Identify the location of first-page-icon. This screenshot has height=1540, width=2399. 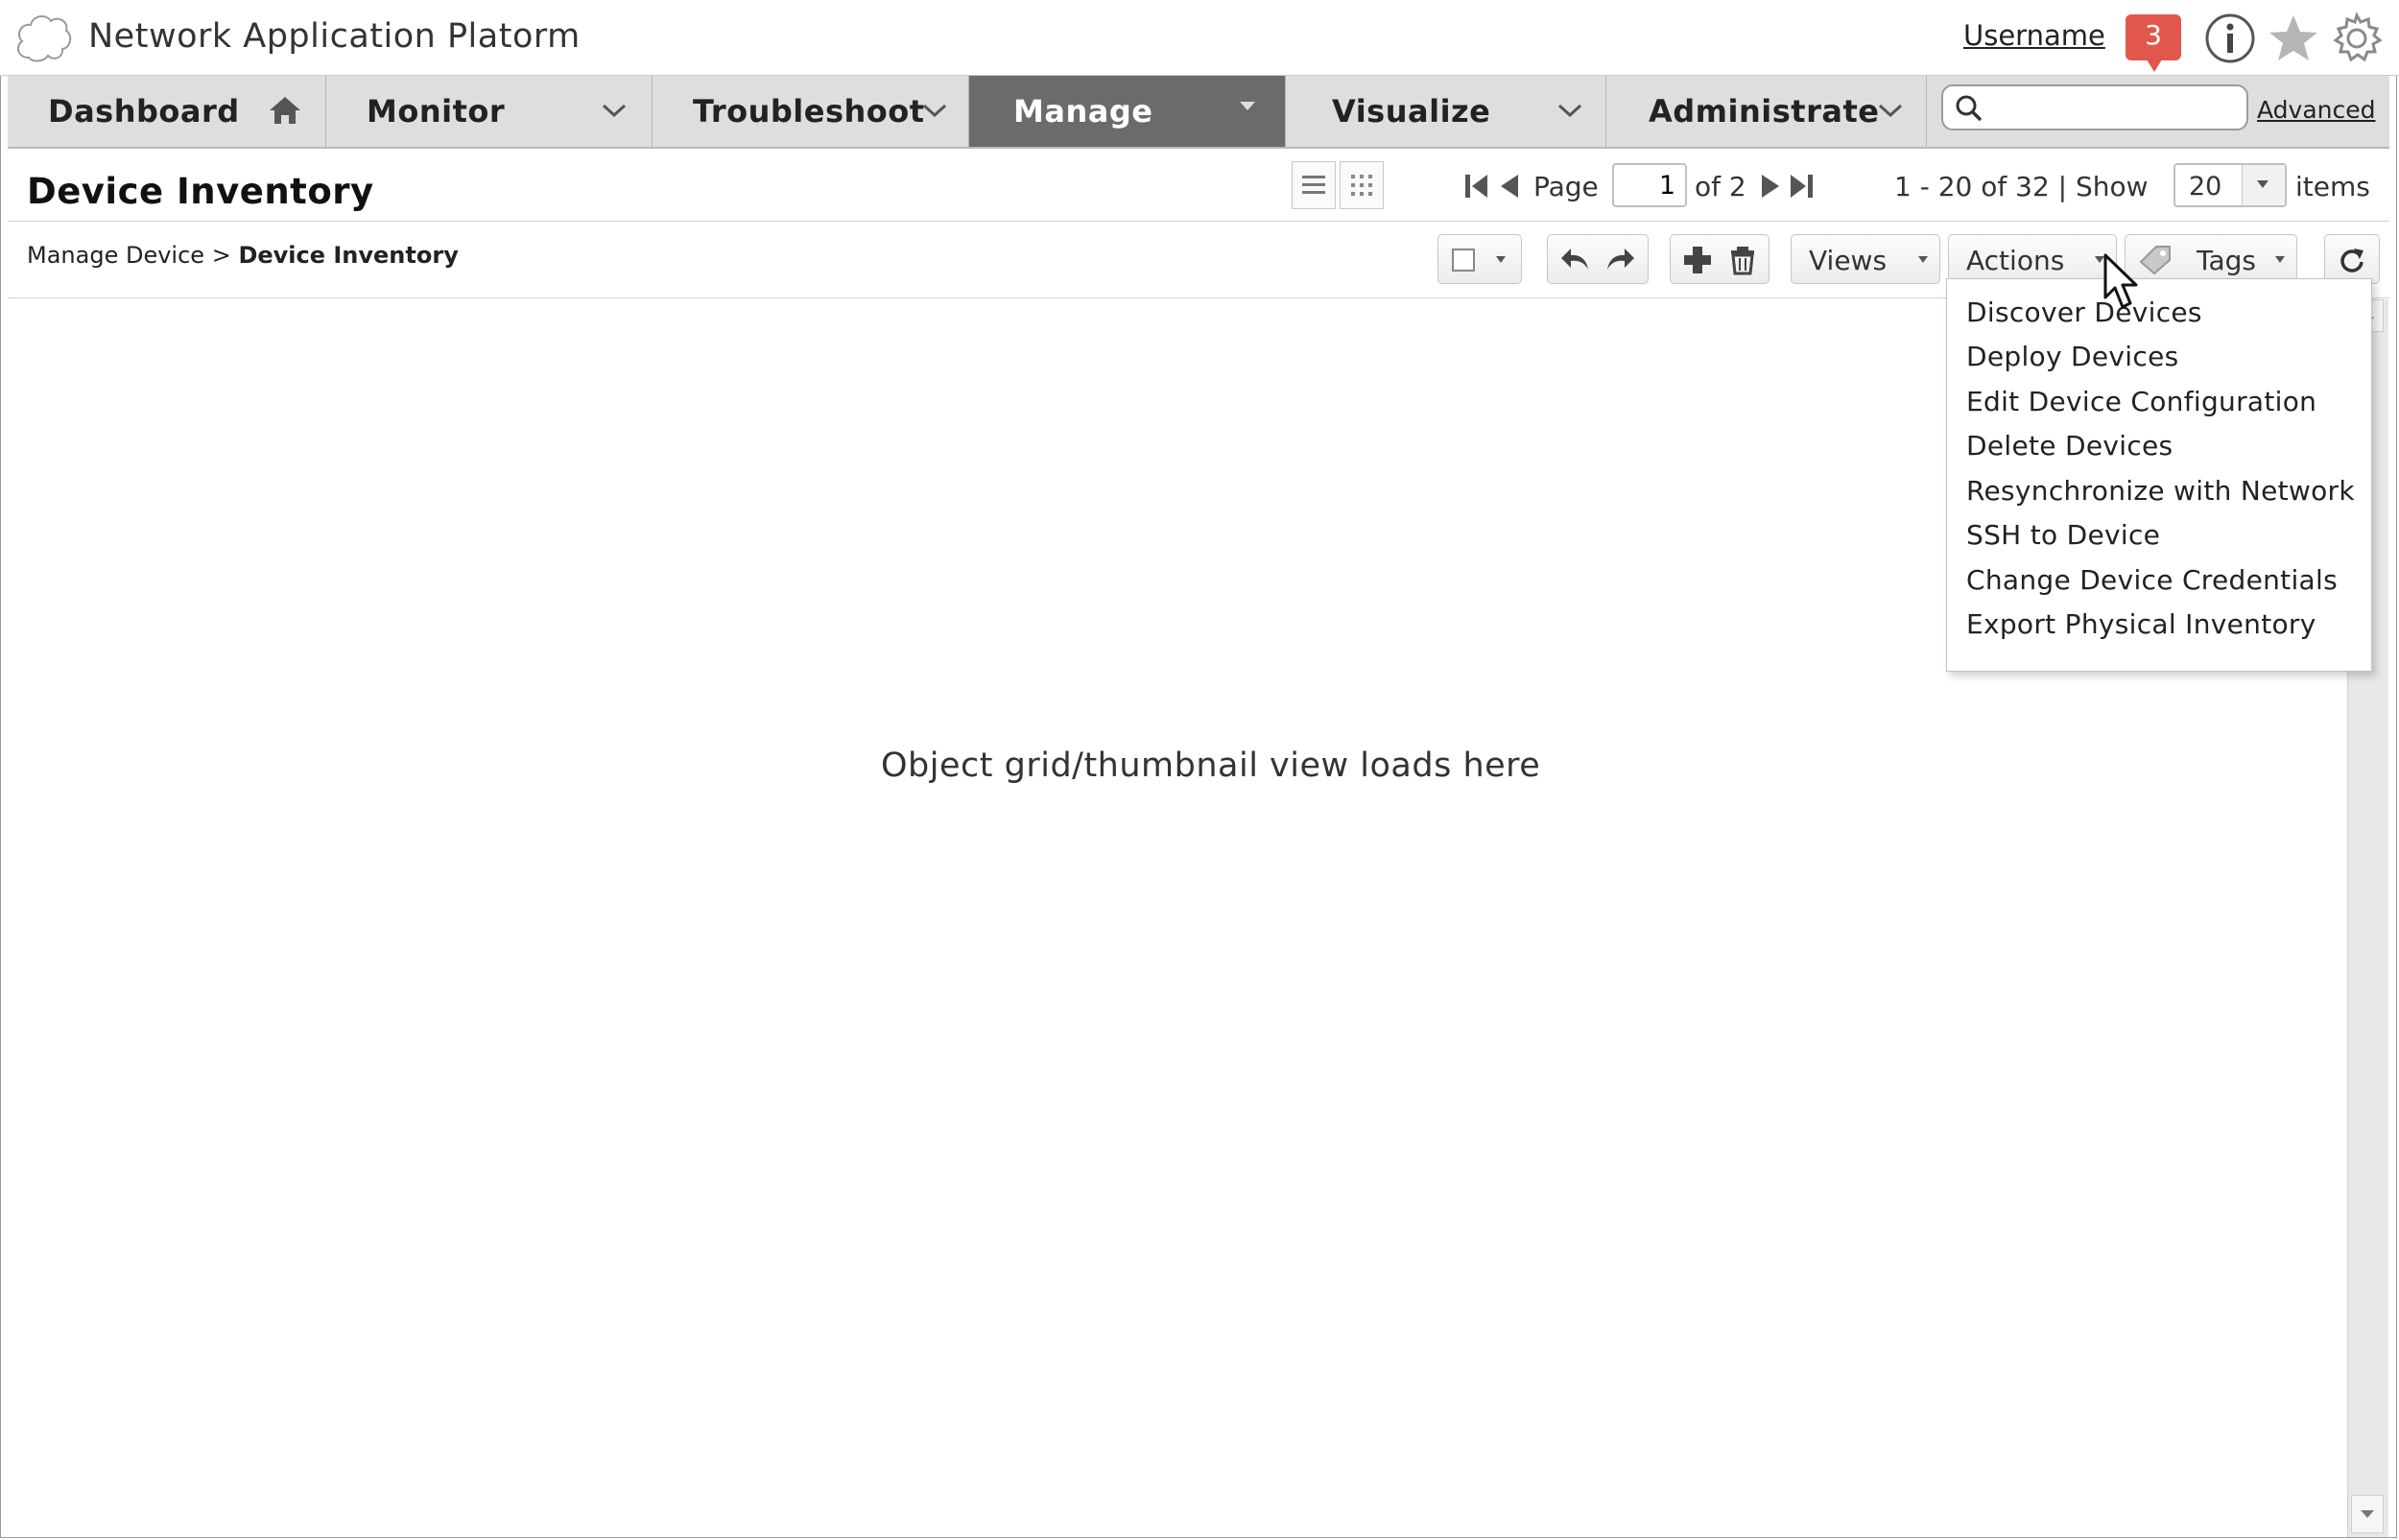
(1476, 186).